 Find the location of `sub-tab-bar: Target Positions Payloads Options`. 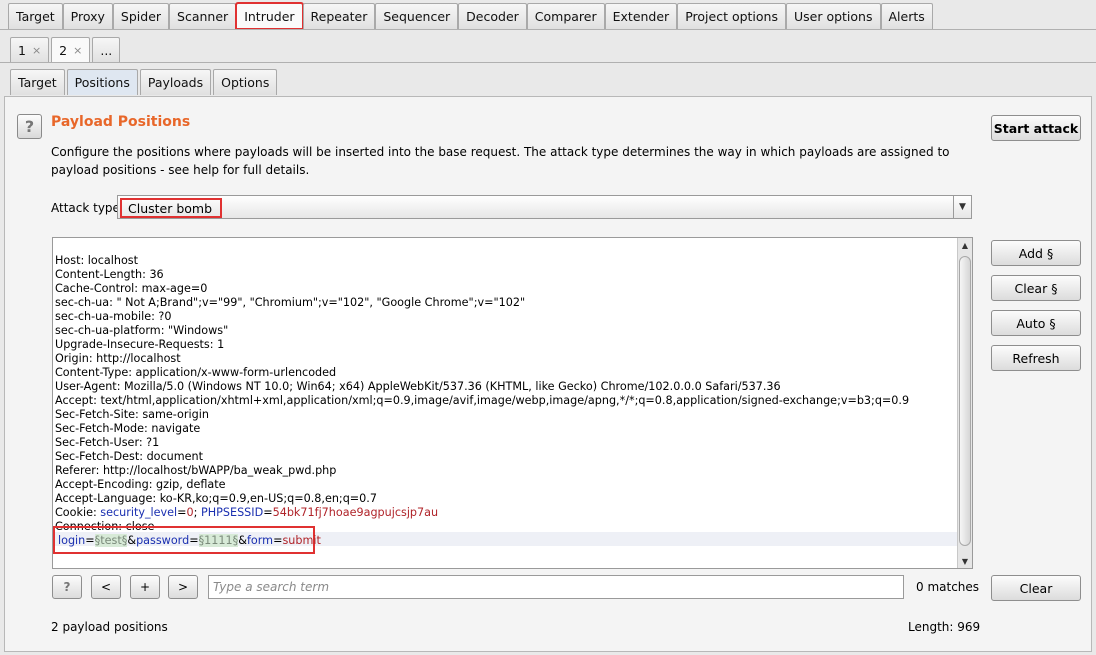

sub-tab-bar: Target Positions Payloads Options is located at coordinates (144, 82).